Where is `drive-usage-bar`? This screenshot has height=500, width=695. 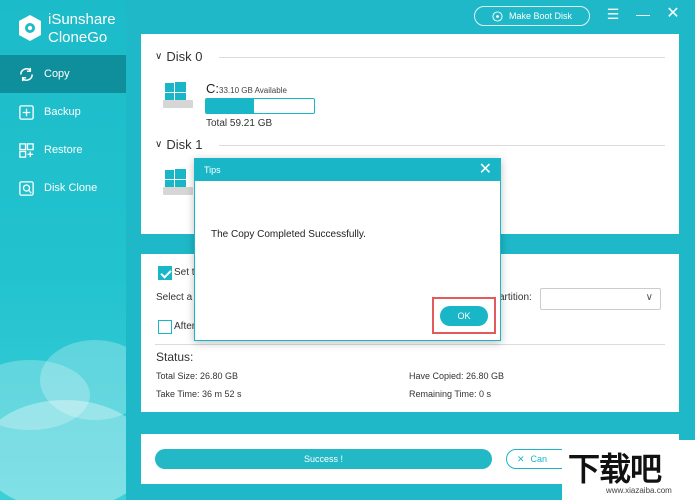 drive-usage-bar is located at coordinates (260, 106).